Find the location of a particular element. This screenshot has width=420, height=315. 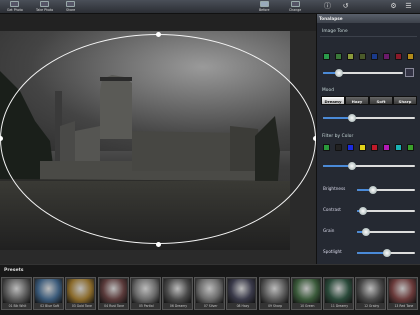

spotlight-slider-knob is located at coordinates (387, 253).